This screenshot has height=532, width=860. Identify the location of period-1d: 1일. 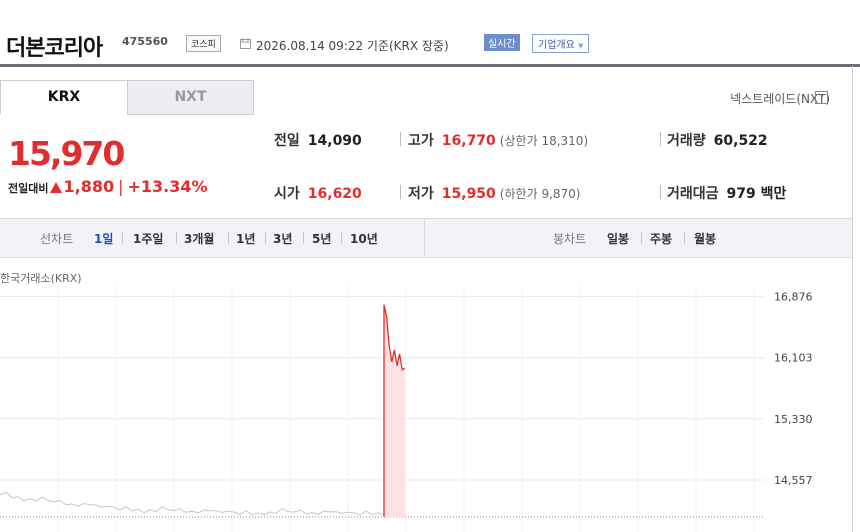
(103, 238).